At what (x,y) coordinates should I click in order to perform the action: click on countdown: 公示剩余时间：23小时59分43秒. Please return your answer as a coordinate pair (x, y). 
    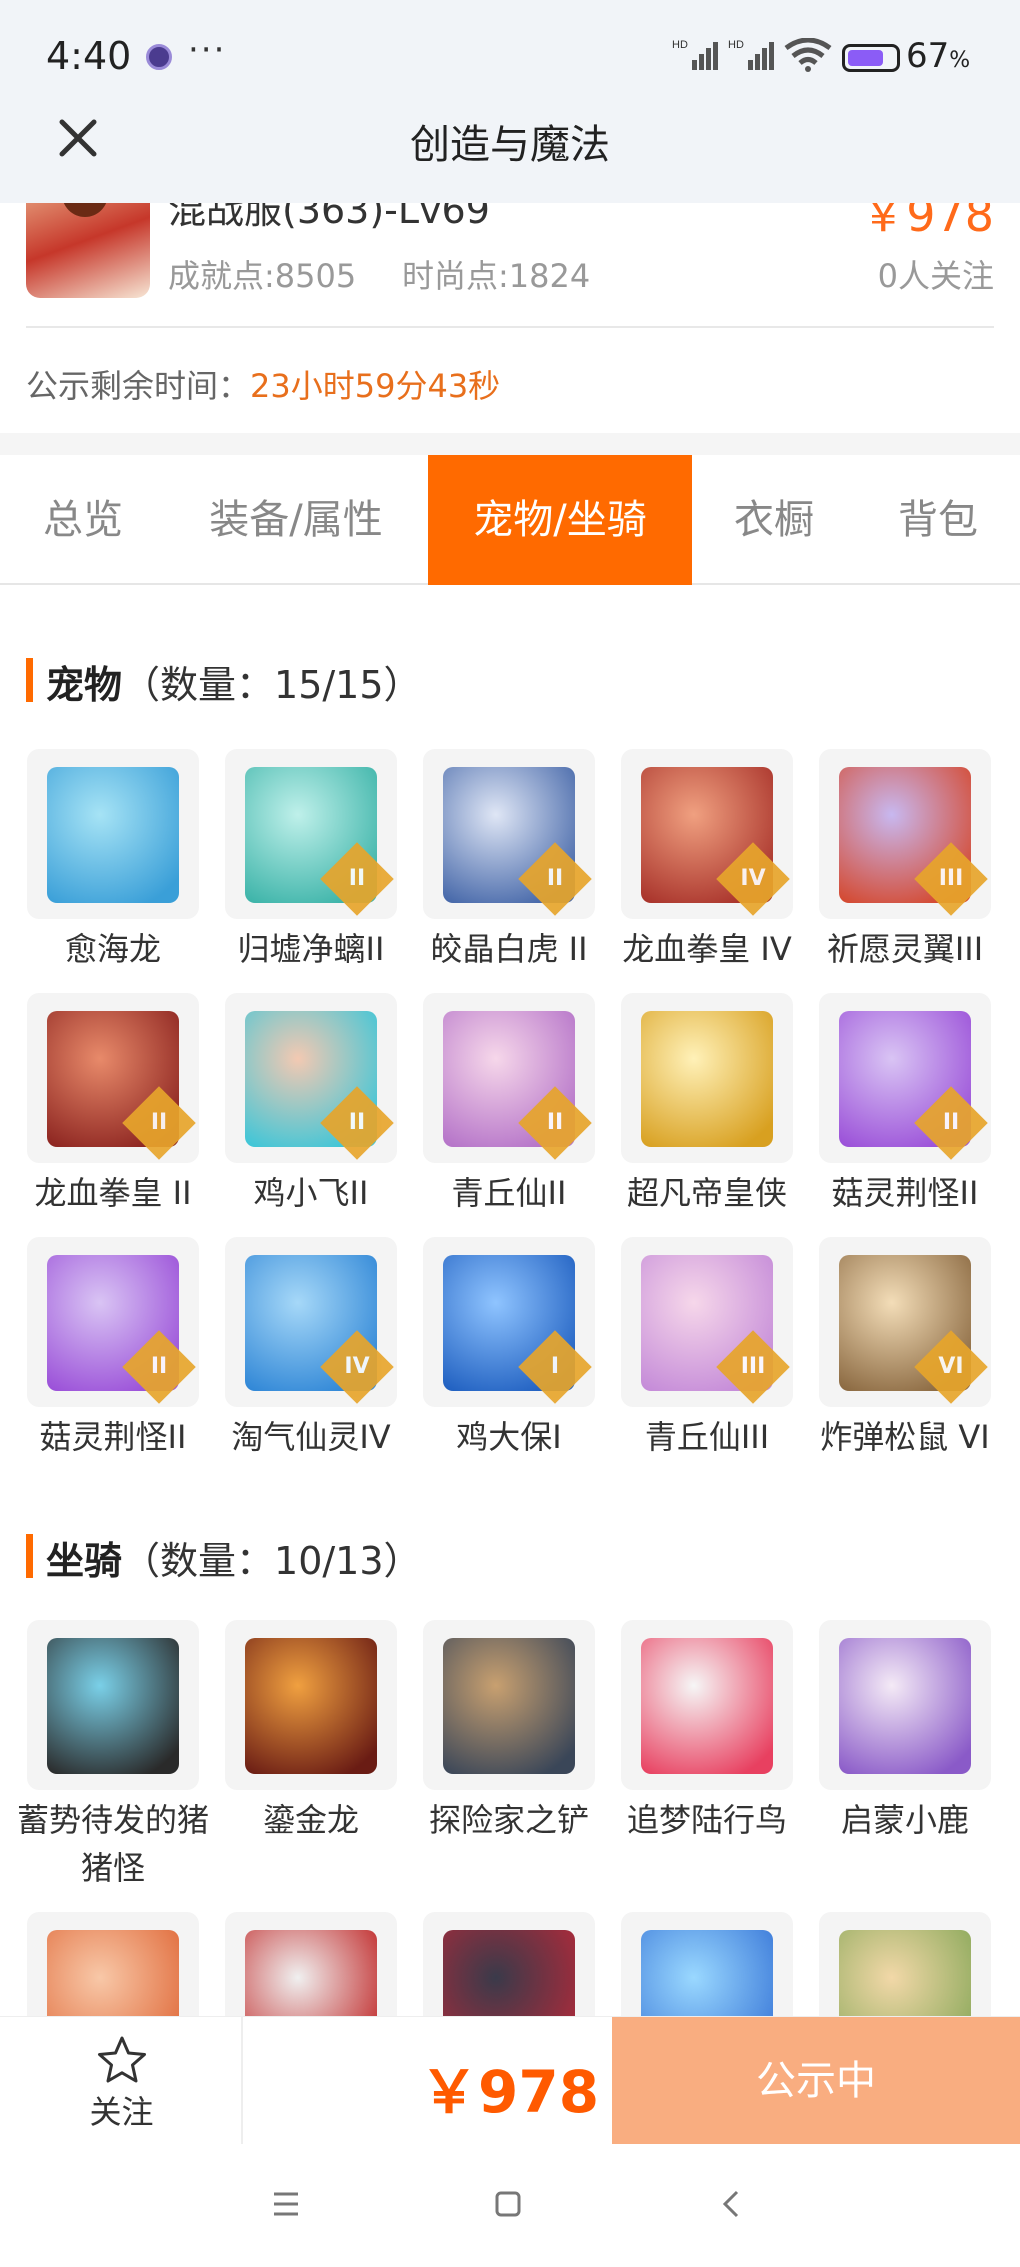
    Looking at the image, I should click on (263, 386).